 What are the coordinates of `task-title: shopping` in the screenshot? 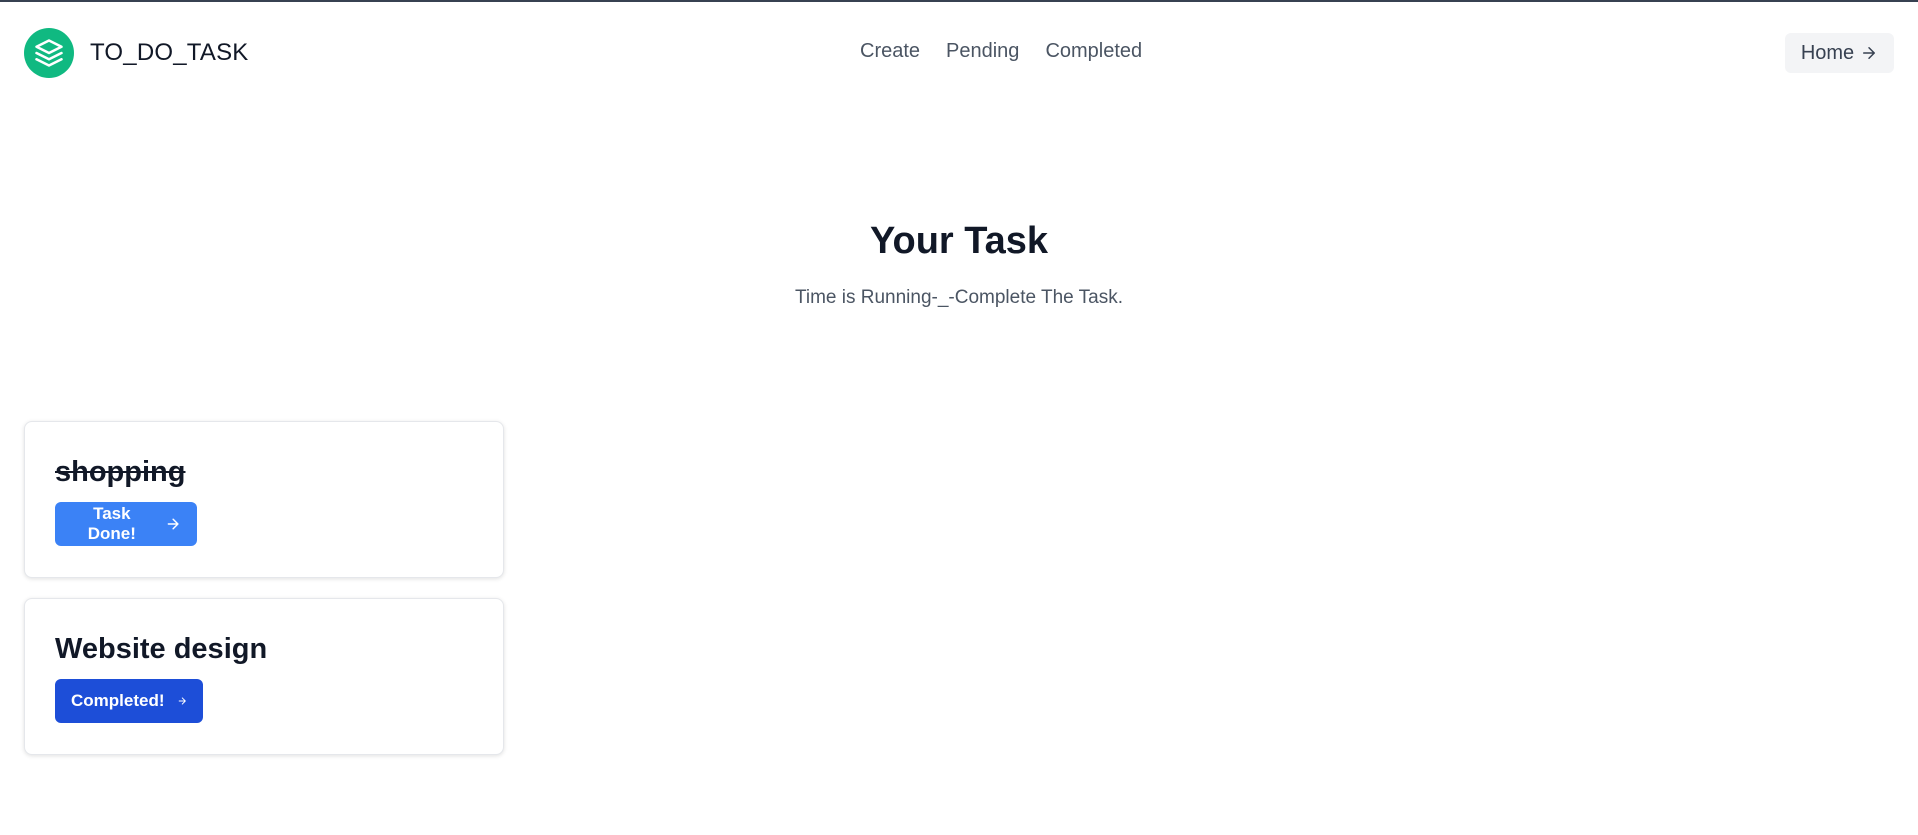 It's located at (120, 472).